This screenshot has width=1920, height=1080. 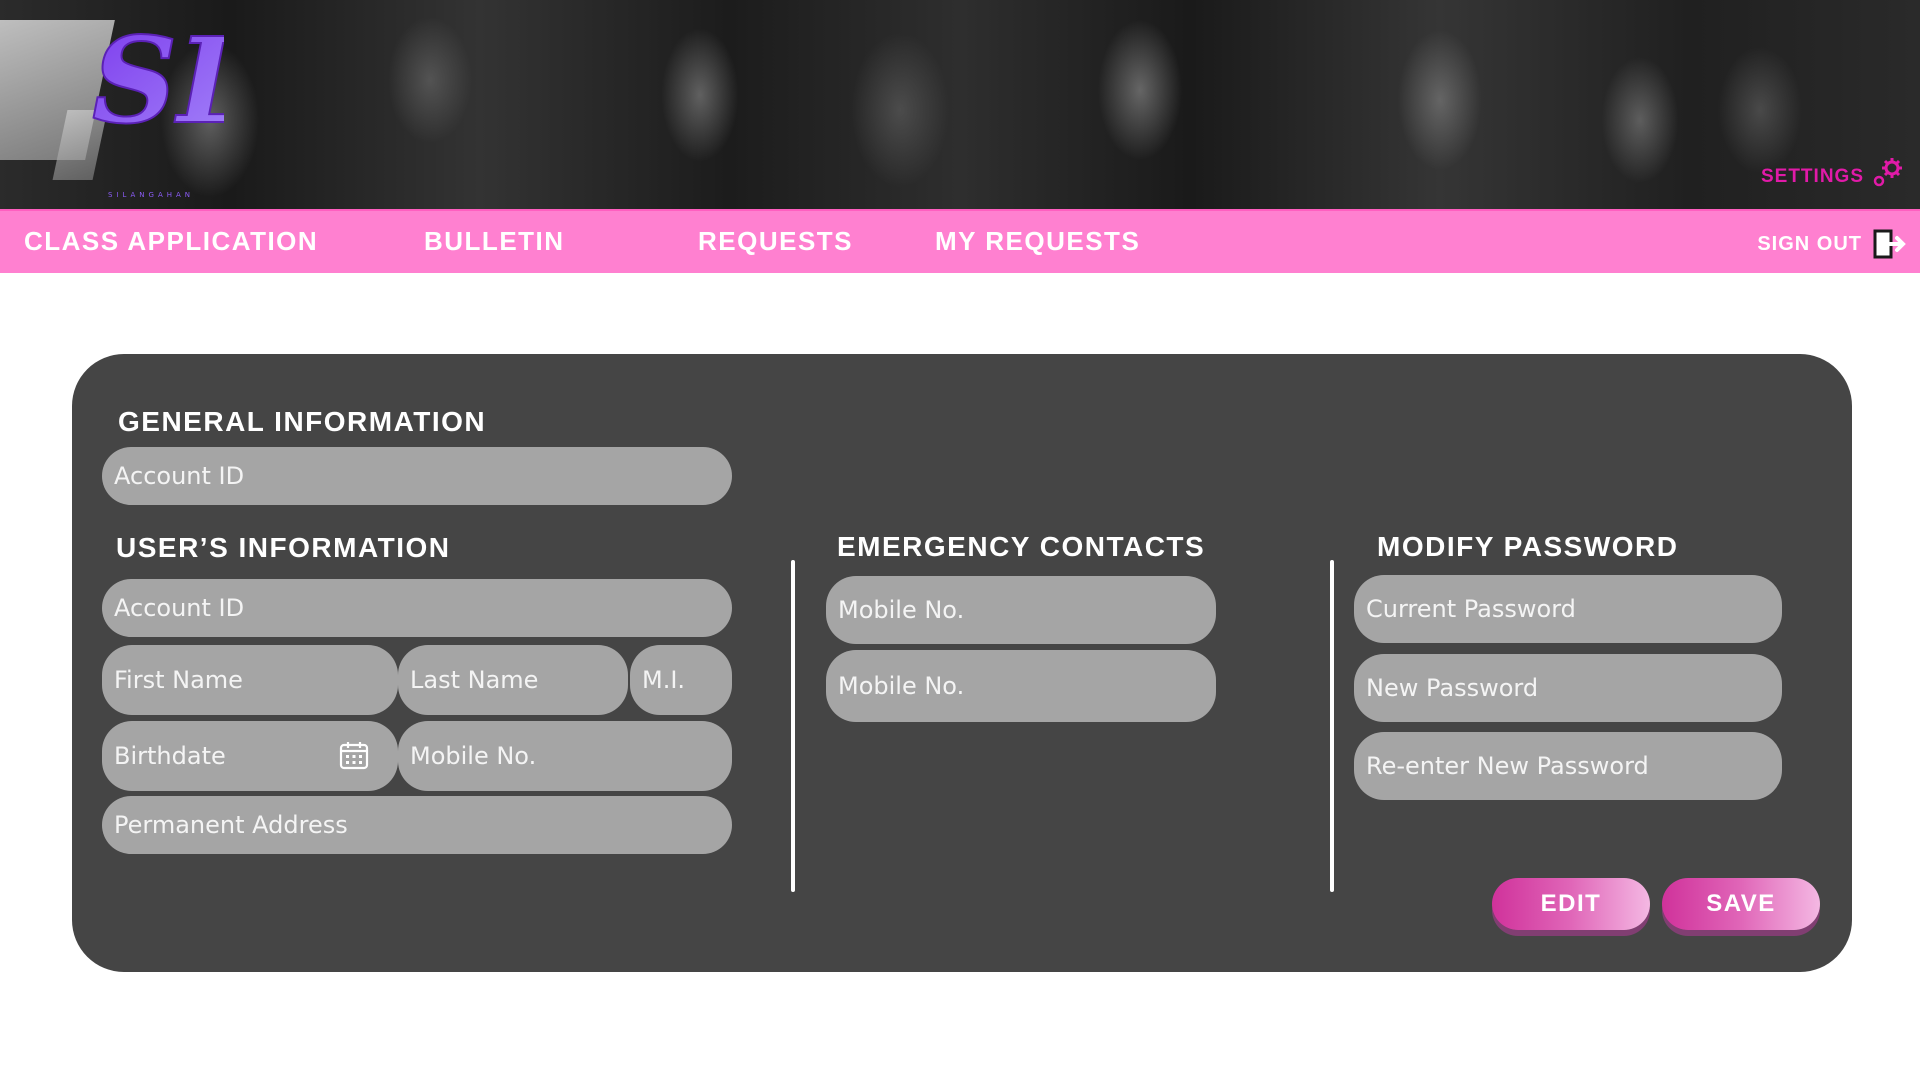 What do you see at coordinates (171, 241) in the screenshot?
I see `nav-class-application: CLASS APPLICATION` at bounding box center [171, 241].